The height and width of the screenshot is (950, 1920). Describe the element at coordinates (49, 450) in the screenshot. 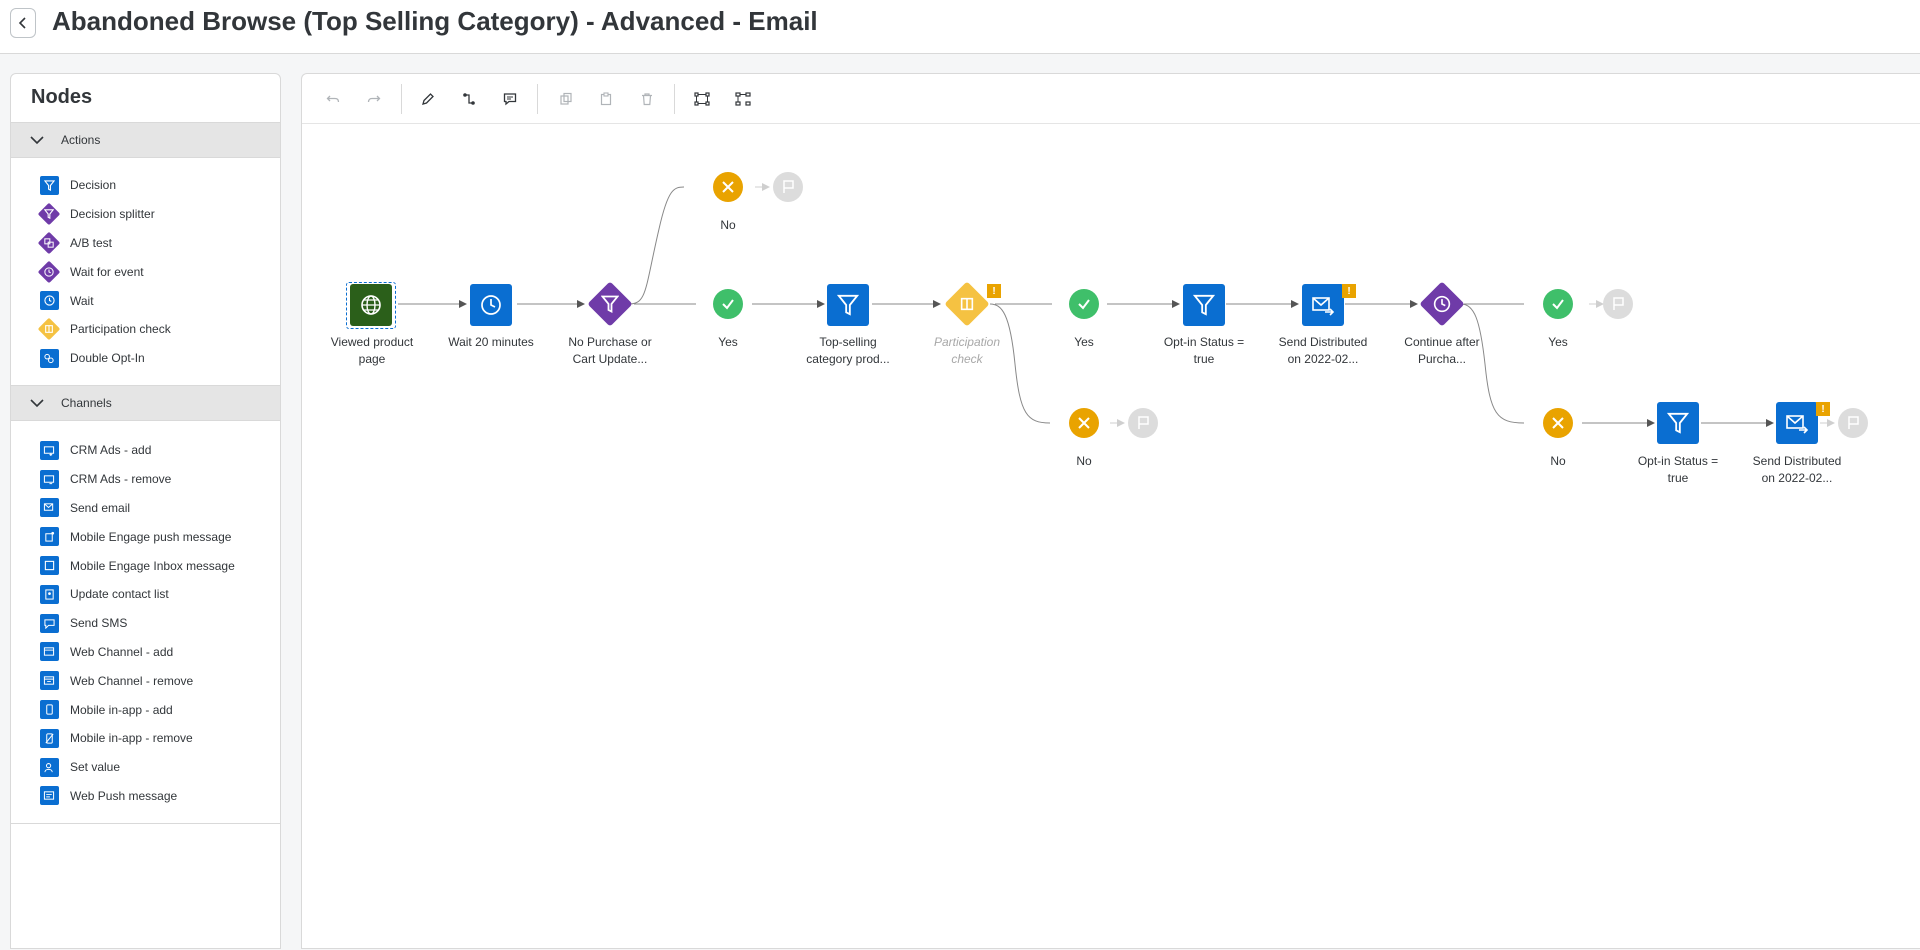

I see `ads-add-icon` at that location.